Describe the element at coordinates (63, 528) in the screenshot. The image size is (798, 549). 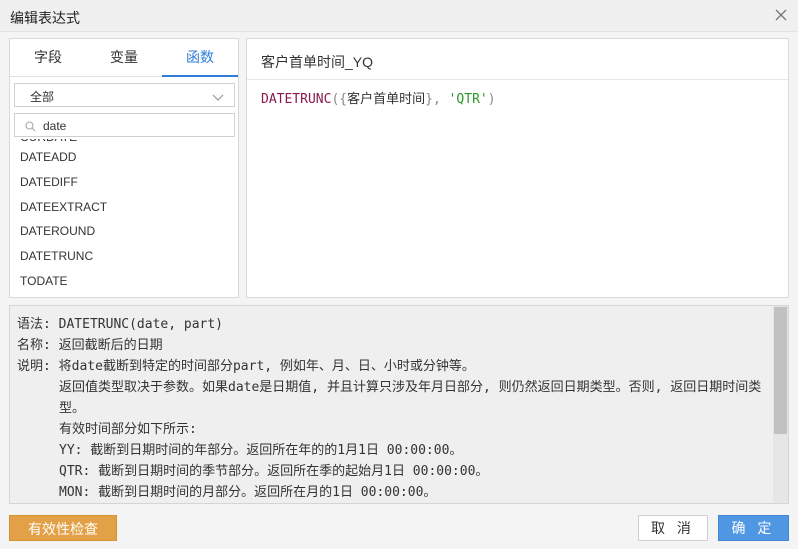
I see `validity-check-button: 有效性检查` at that location.